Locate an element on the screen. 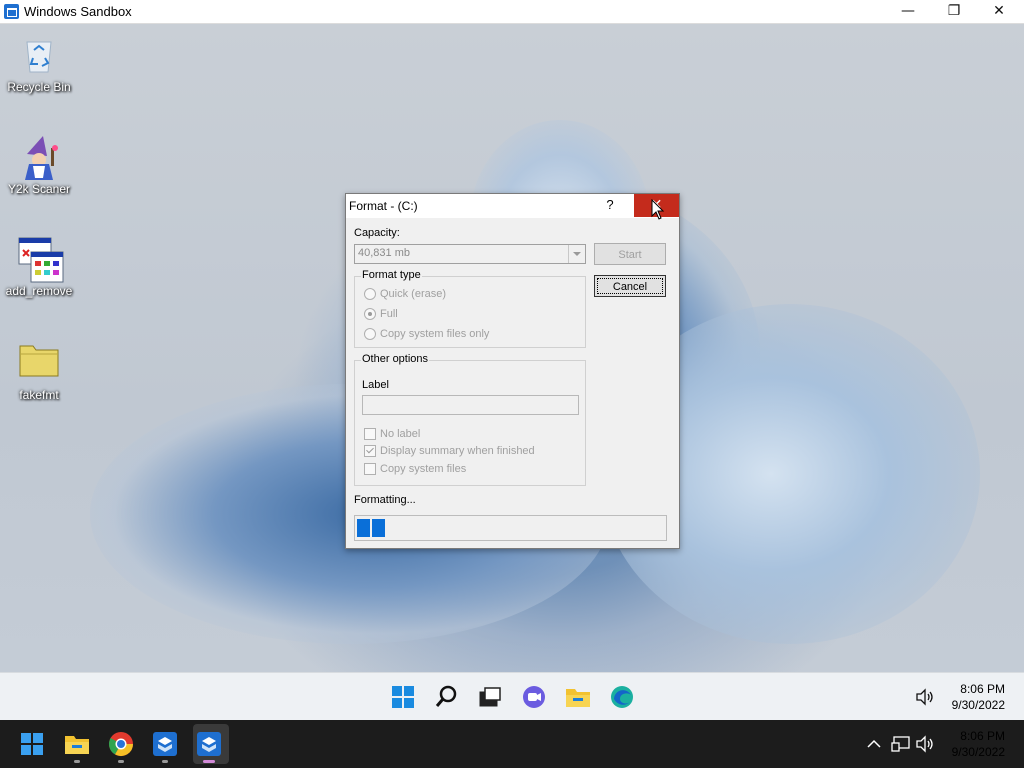  chat-icon is located at coordinates (534, 697).